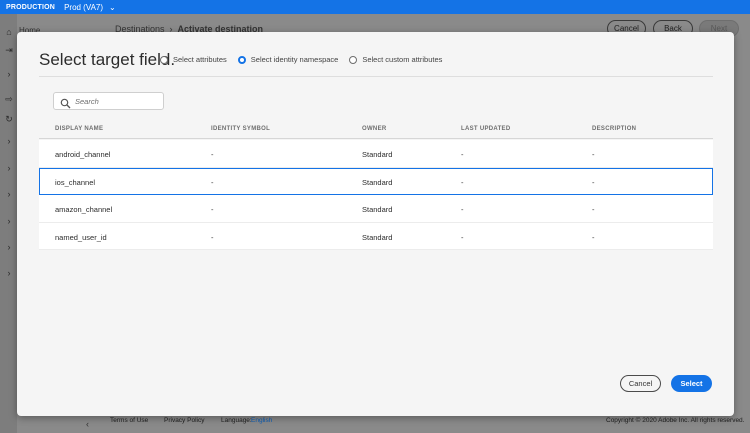  I want to click on top-bar: PRODUCTION Prod (VA7) ⌄, so click(375, 7).